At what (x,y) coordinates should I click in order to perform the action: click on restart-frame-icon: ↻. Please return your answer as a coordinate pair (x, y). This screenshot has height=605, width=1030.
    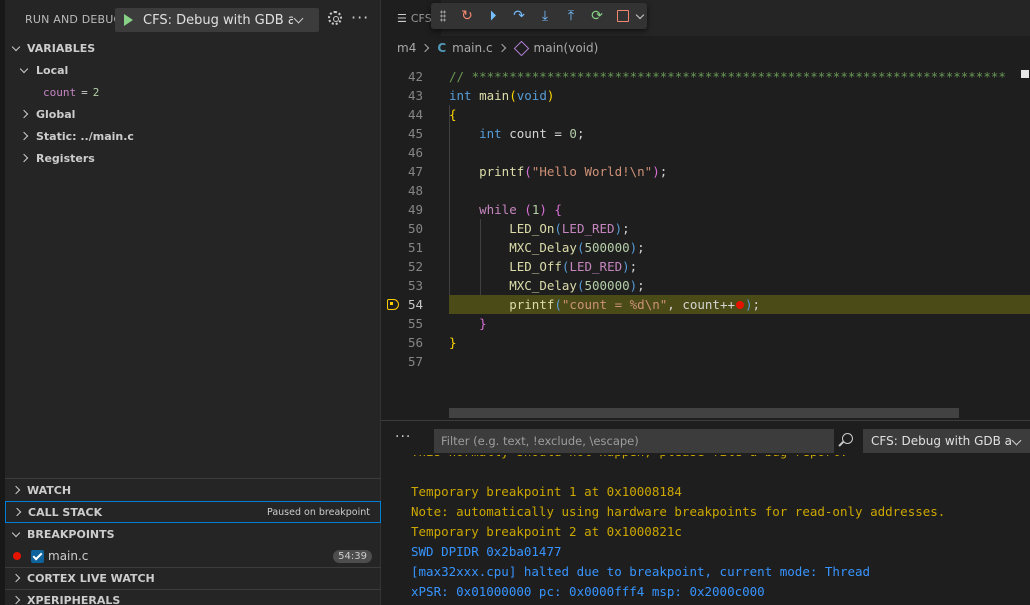
    Looking at the image, I should click on (467, 16).